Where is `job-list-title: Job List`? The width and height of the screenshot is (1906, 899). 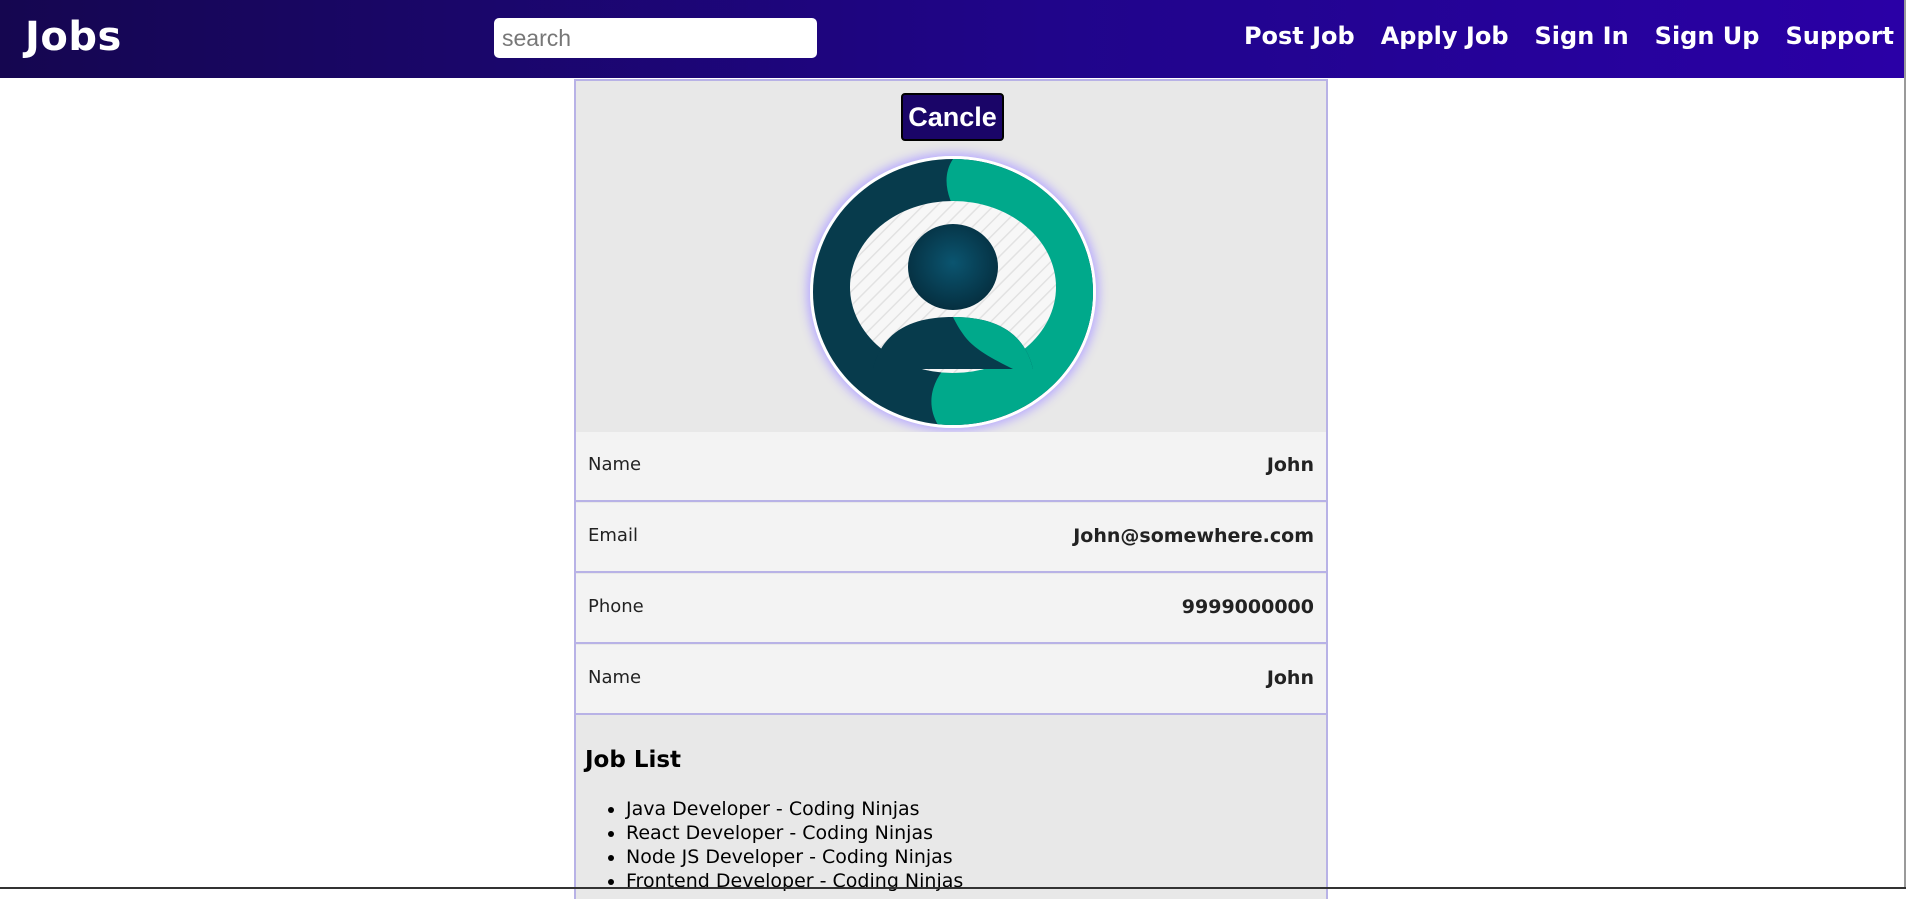
job-list-title: Job List is located at coordinates (633, 760).